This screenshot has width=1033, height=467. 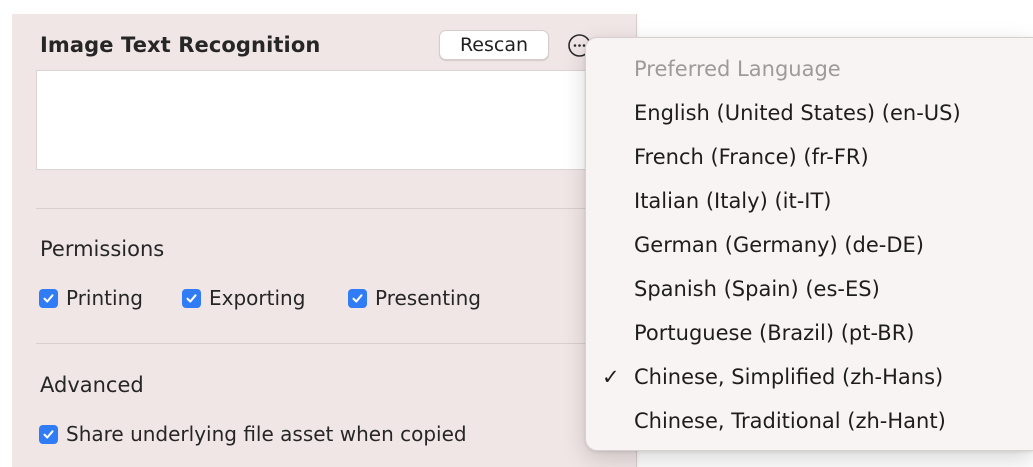 I want to click on presenting-label: Presenting, so click(x=428, y=298).